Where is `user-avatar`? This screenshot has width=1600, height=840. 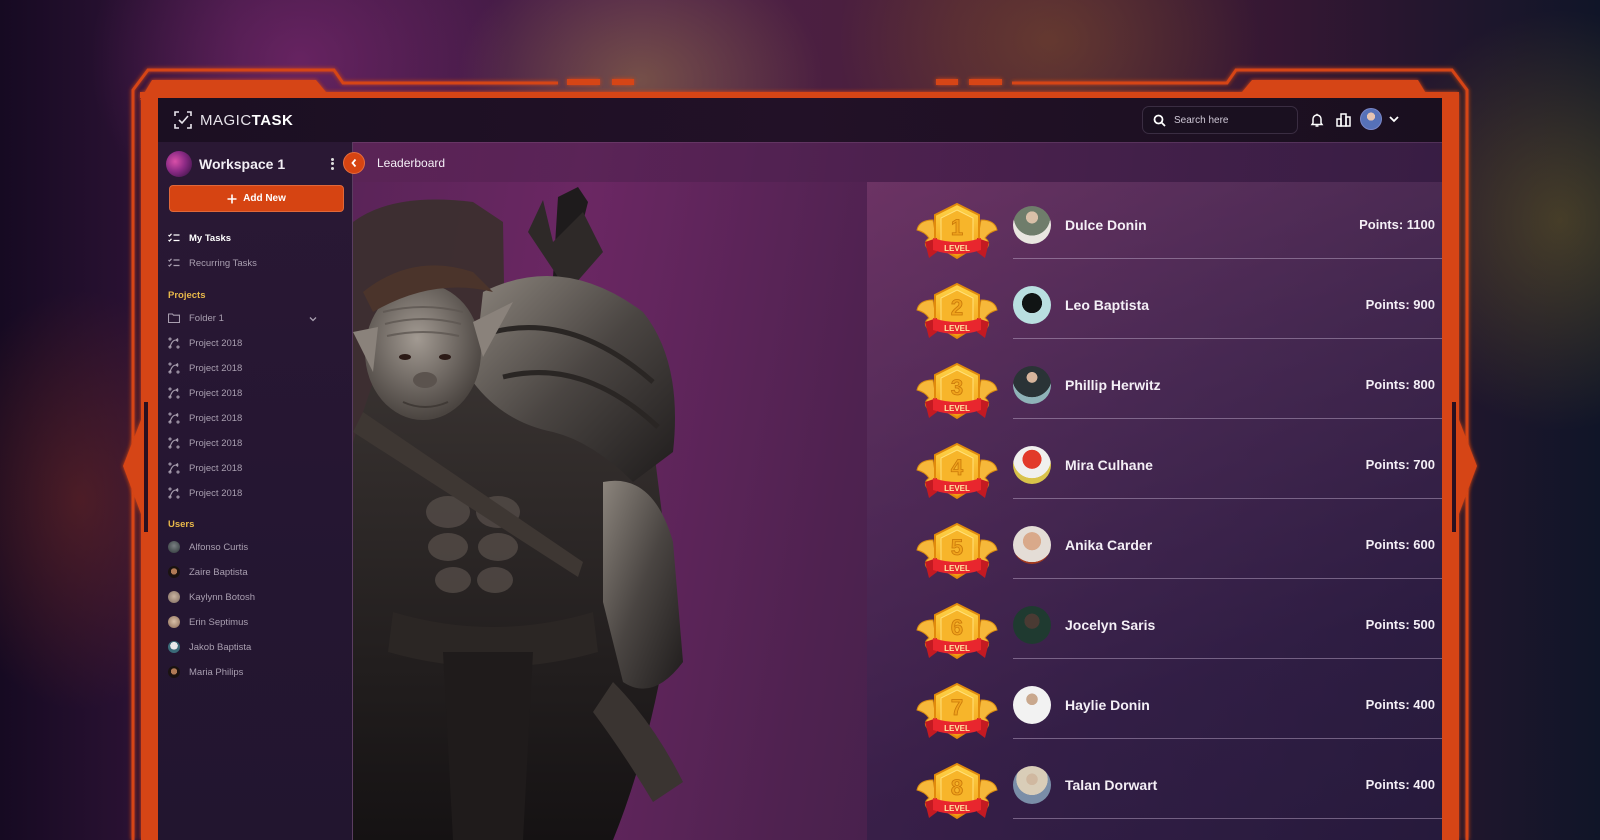 user-avatar is located at coordinates (1371, 119).